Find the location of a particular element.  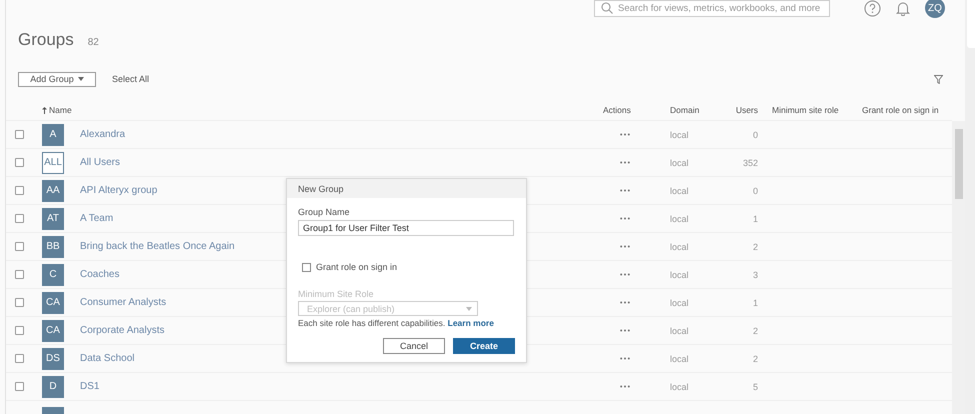

group-name-link: API Alteryx group is located at coordinates (119, 190).